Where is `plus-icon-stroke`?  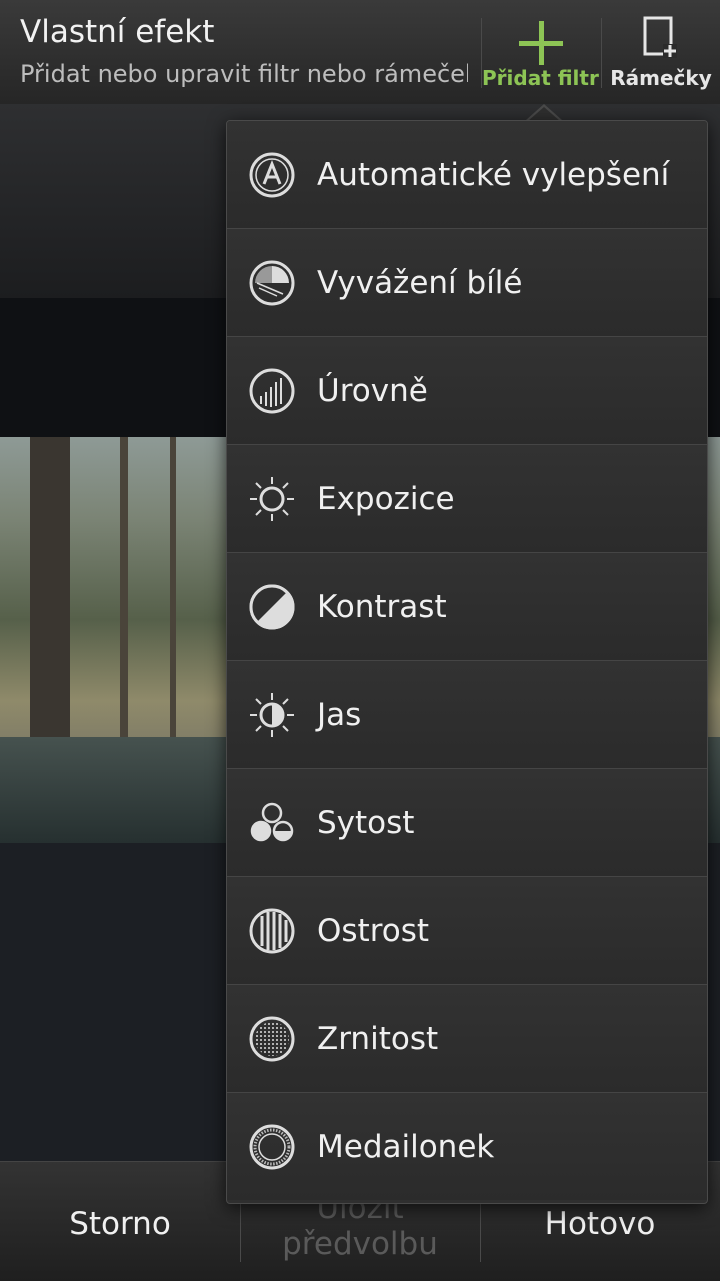 plus-icon-stroke is located at coordinates (541, 43).